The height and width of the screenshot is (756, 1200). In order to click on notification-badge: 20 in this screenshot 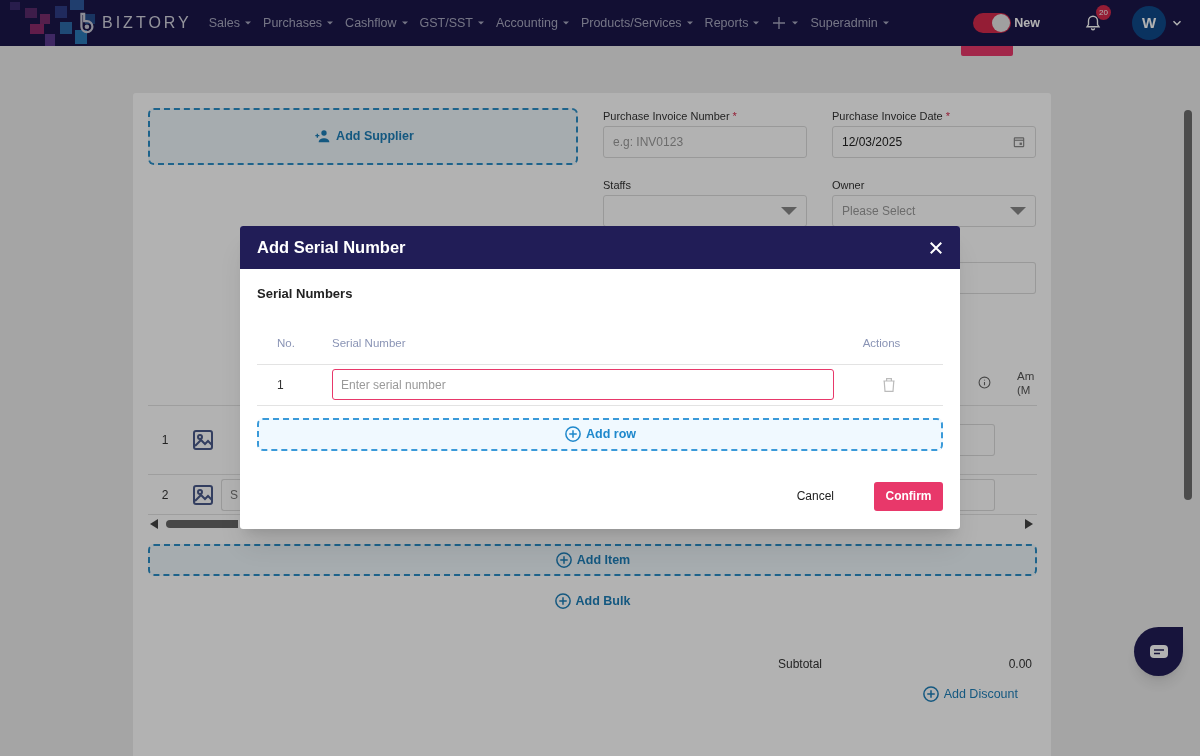, I will do `click(1103, 12)`.